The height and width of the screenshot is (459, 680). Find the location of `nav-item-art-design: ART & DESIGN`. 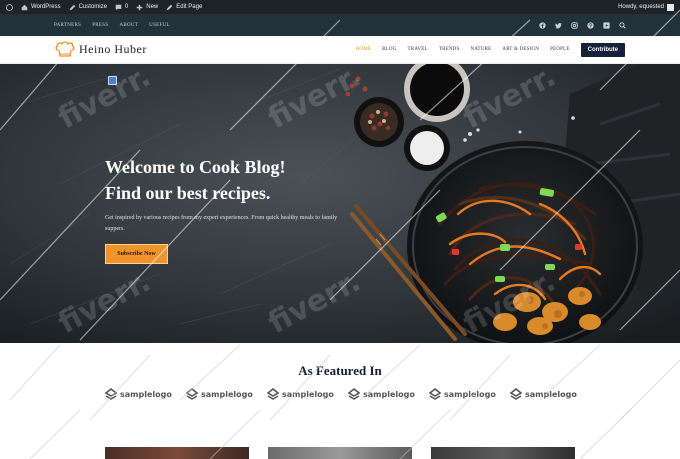

nav-item-art-design: ART & DESIGN is located at coordinates (520, 49).